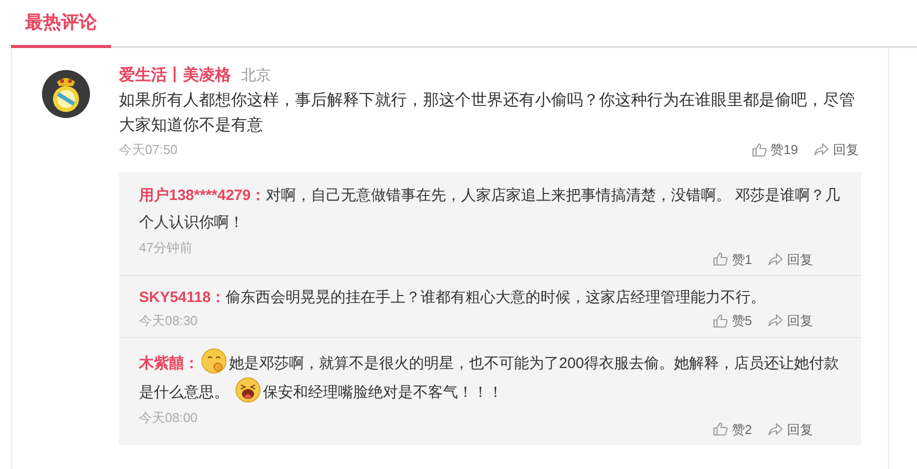 Image resolution: width=917 pixels, height=469 pixels. I want to click on like-button: 赞5, so click(732, 320).